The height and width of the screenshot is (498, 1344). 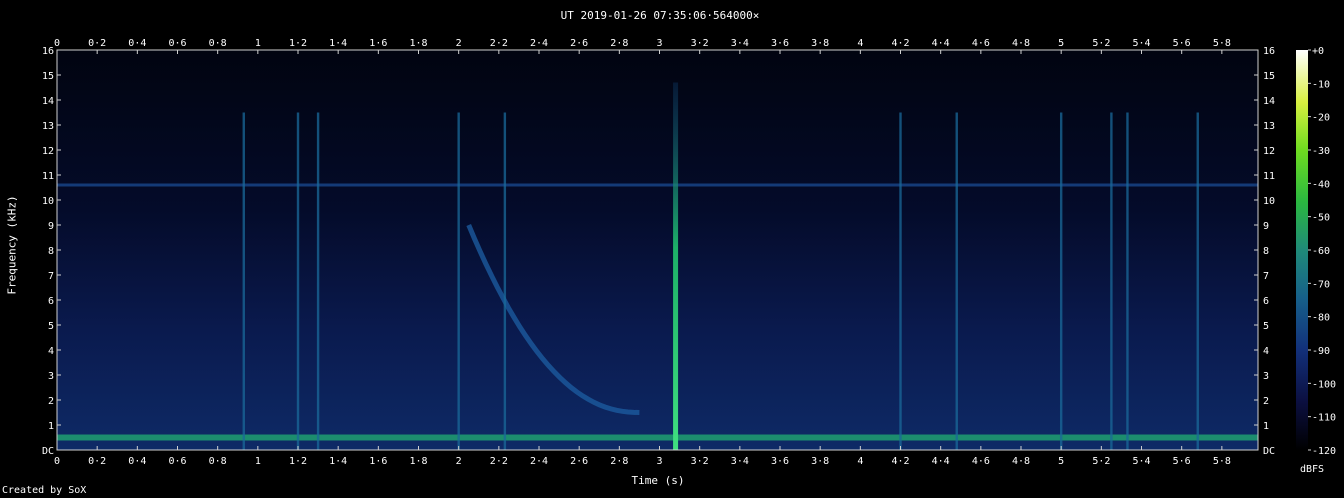 What do you see at coordinates (1321, 84) in the screenshot?
I see `colorbar-tick-label: -10` at bounding box center [1321, 84].